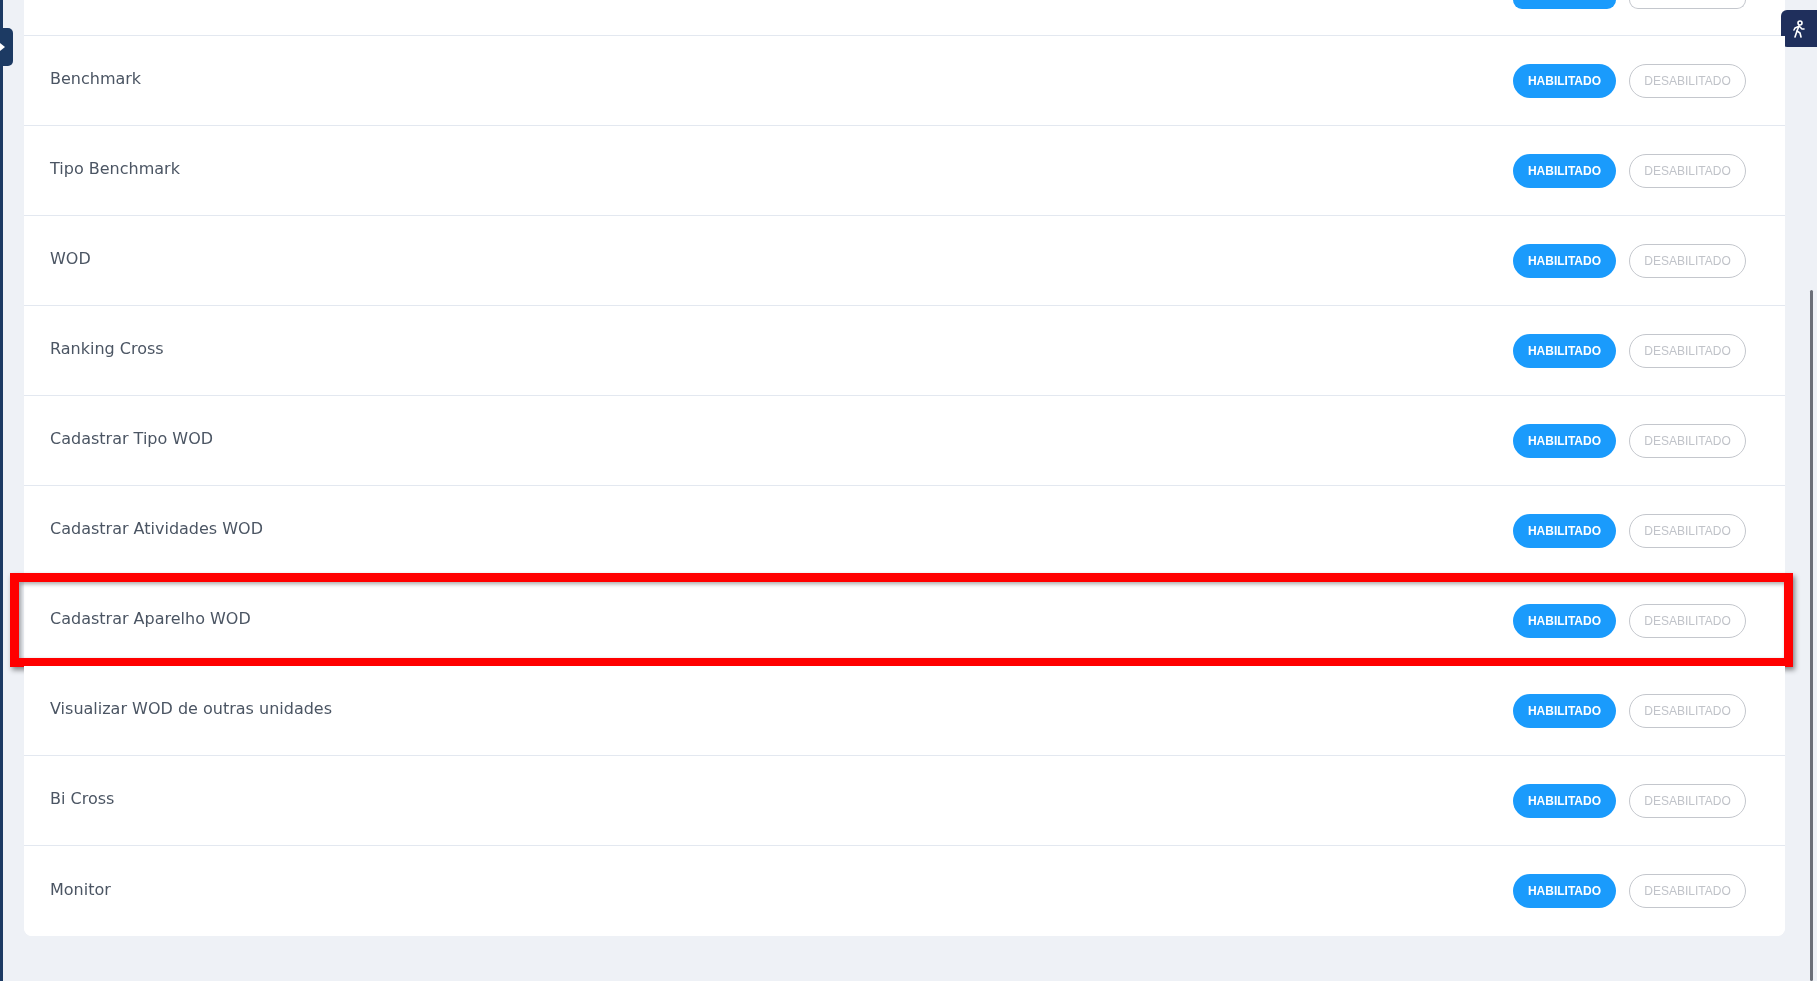 The width and height of the screenshot is (1817, 981). I want to click on chevron-right-icon, so click(2, 47).